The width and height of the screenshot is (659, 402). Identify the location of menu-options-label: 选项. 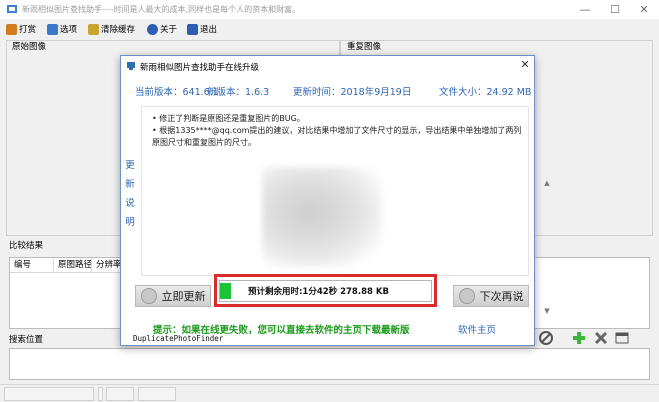
(69, 30).